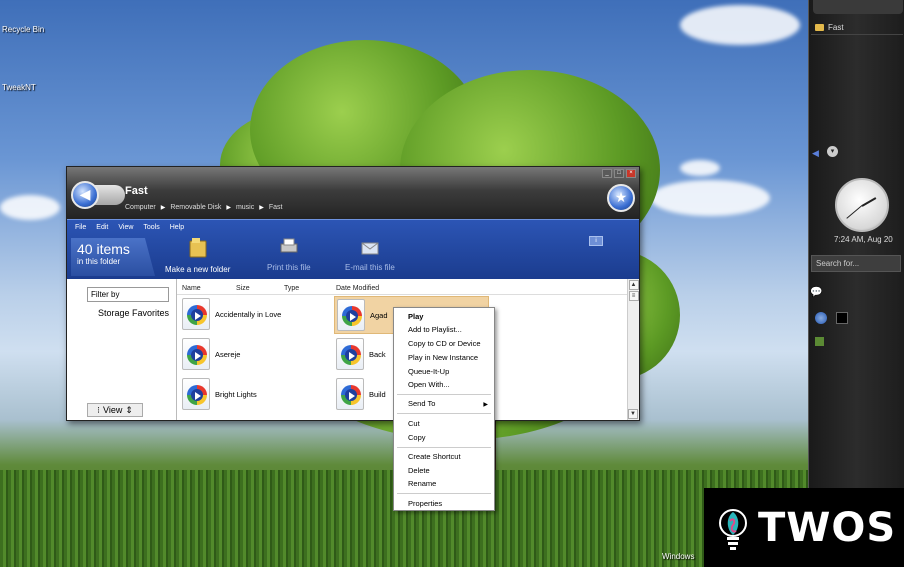 The image size is (904, 567). Describe the element at coordinates (417, 437) in the screenshot. I see `menu-item-copy: Copy` at that location.